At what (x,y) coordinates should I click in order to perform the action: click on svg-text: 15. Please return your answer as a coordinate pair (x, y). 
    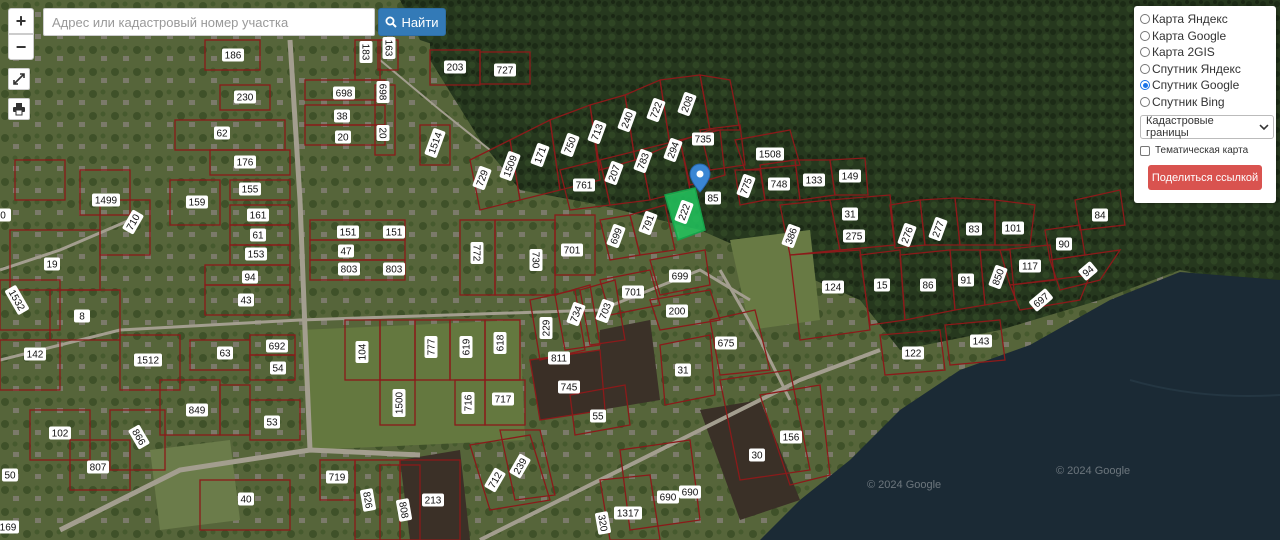
    Looking at the image, I should click on (882, 286).